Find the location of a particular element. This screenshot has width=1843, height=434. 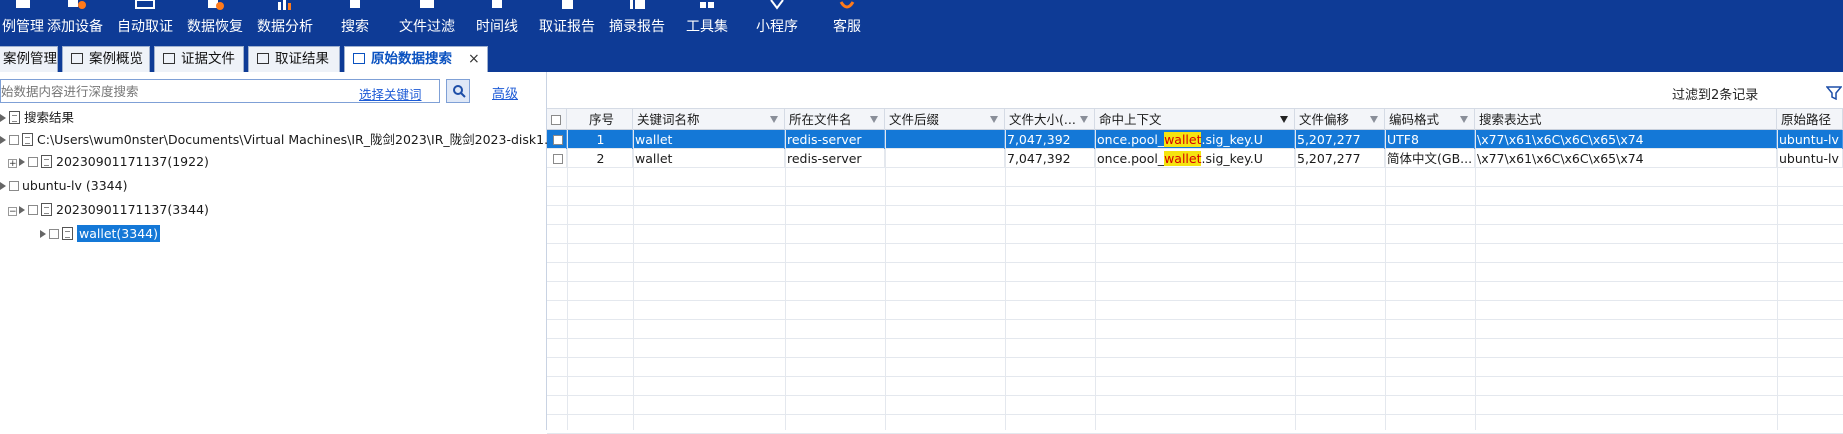

tree-node-partition-1922: +20230901171137(1922) is located at coordinates (108, 162).